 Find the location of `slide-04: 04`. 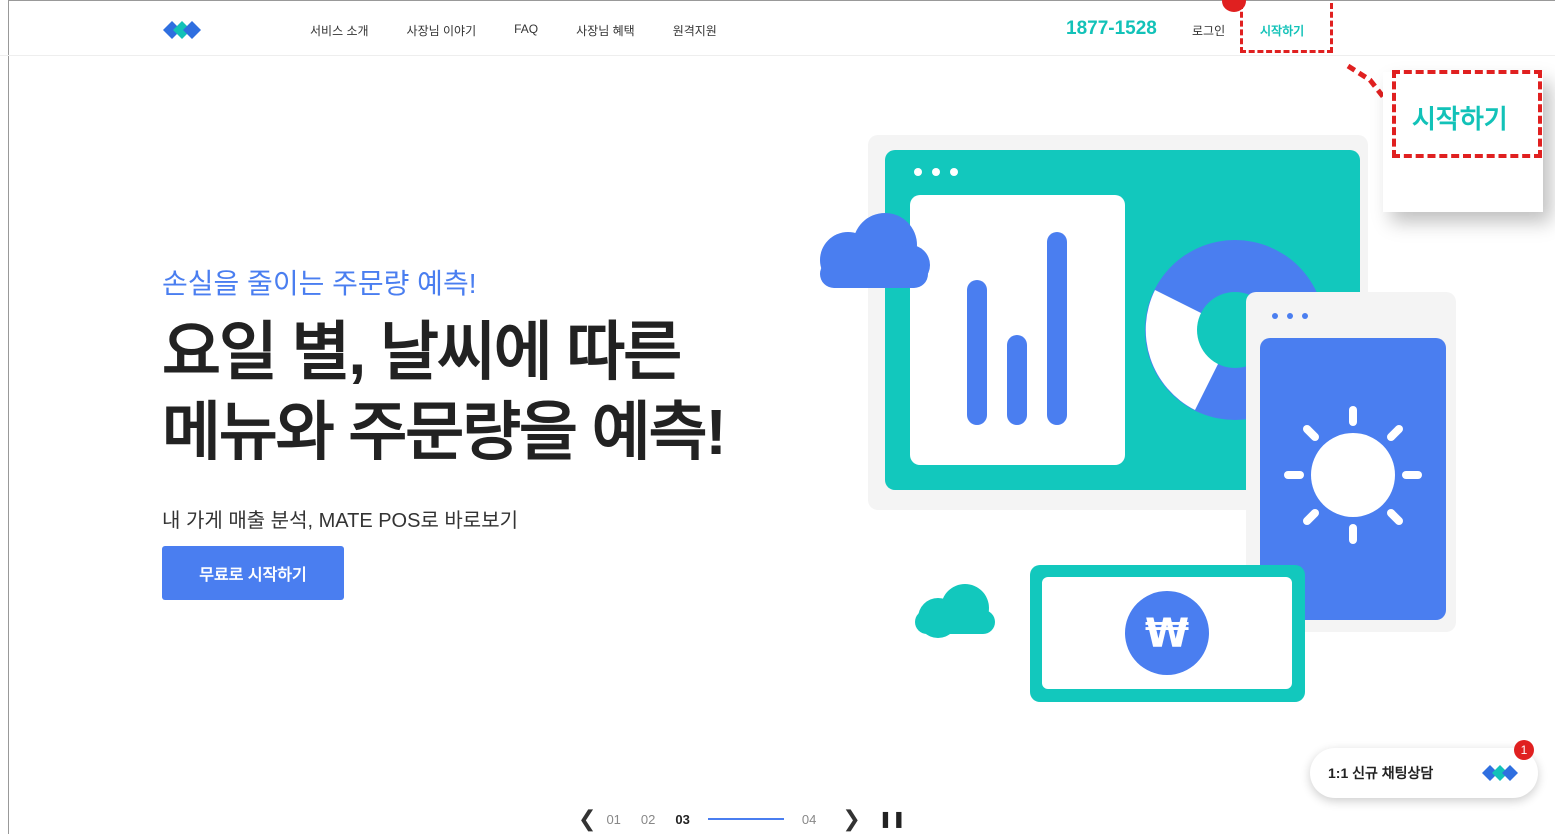

slide-04: 04 is located at coordinates (809, 819).